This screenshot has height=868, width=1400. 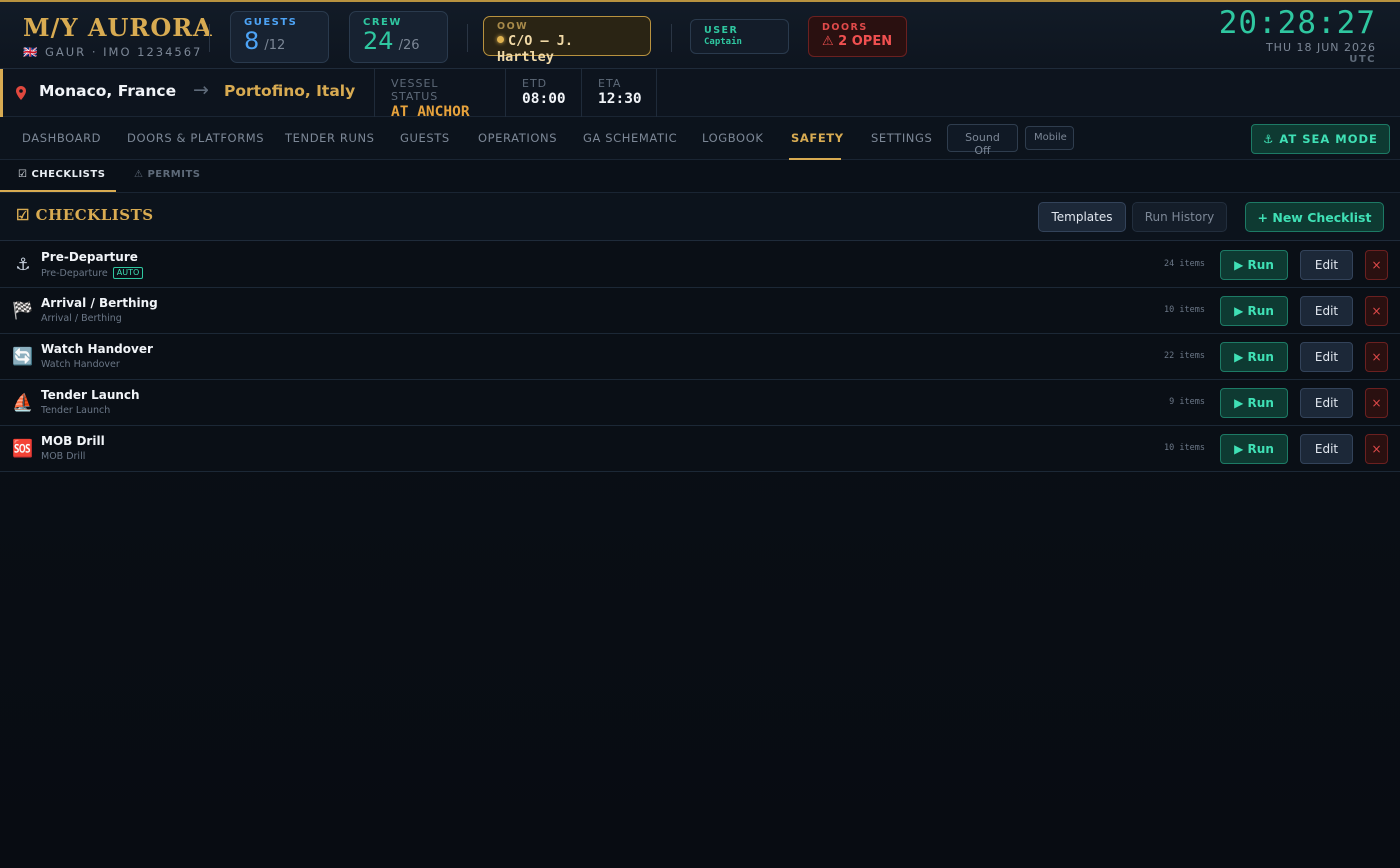 I want to click on crew-total: /26, so click(x=409, y=45).